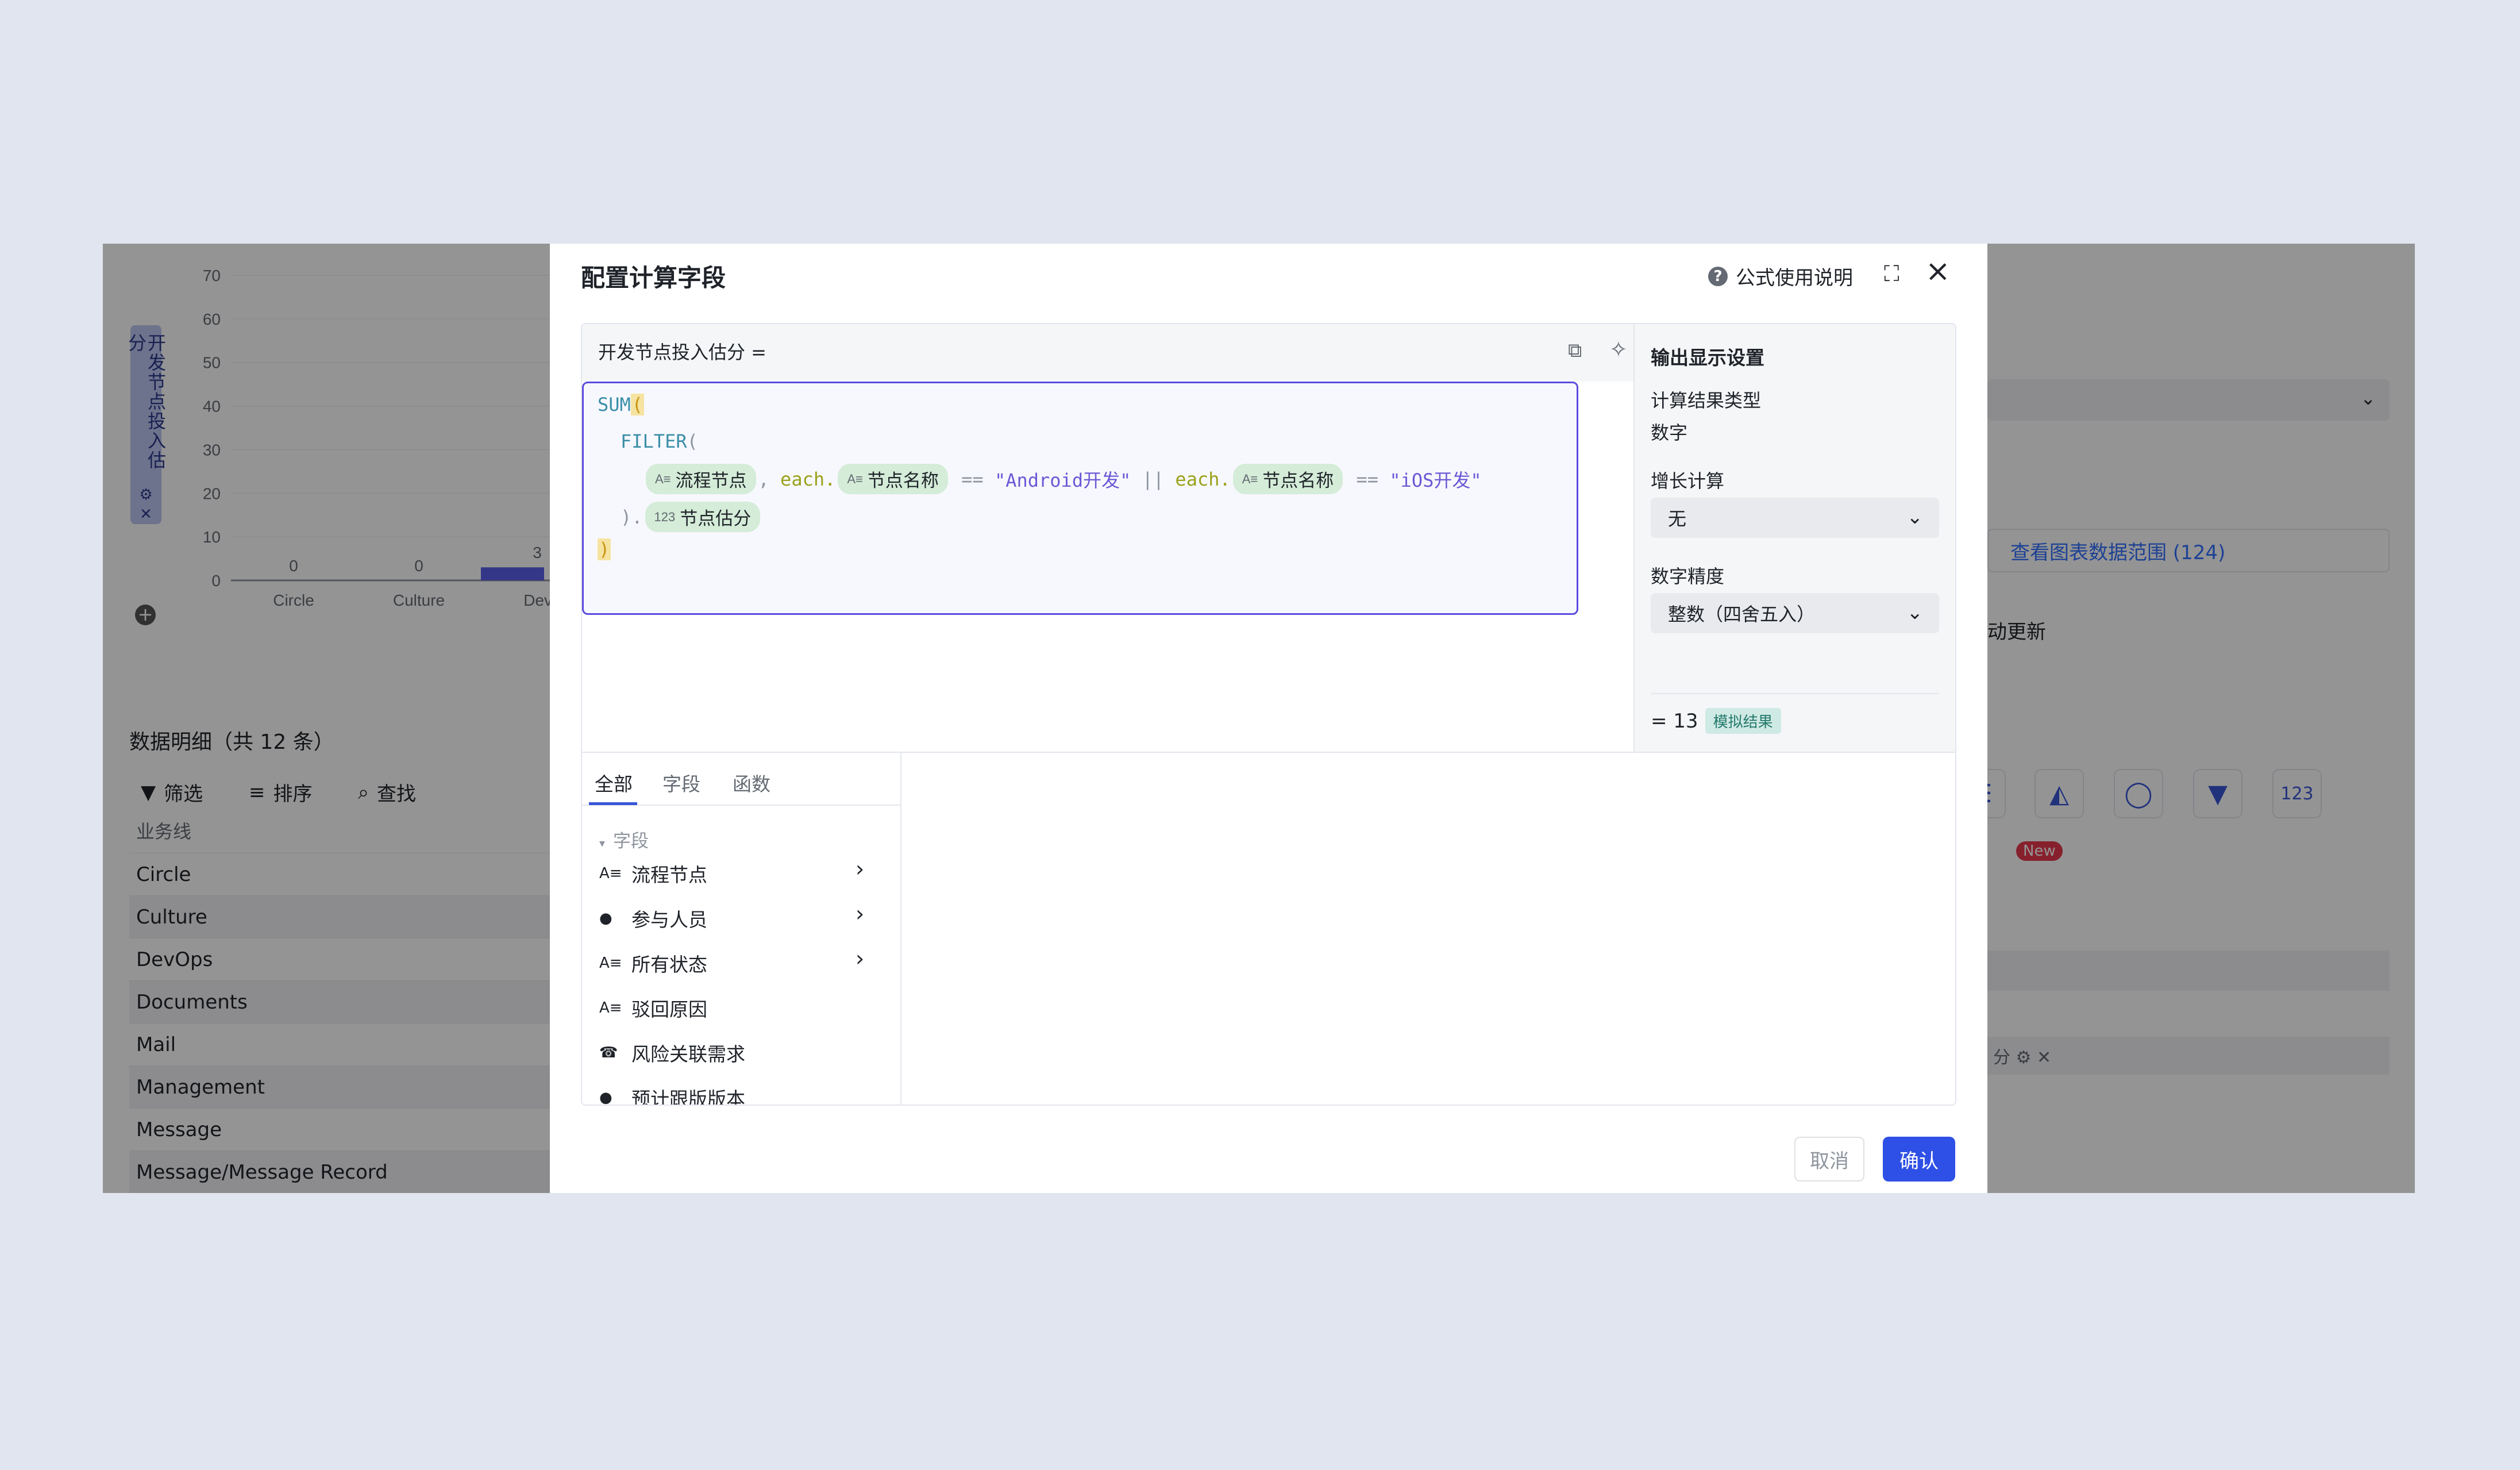 The image size is (2520, 1470). Describe the element at coordinates (2188, 1056) in the screenshot. I see `right-panel-field-tag: 分 ⚙ ✕` at that location.